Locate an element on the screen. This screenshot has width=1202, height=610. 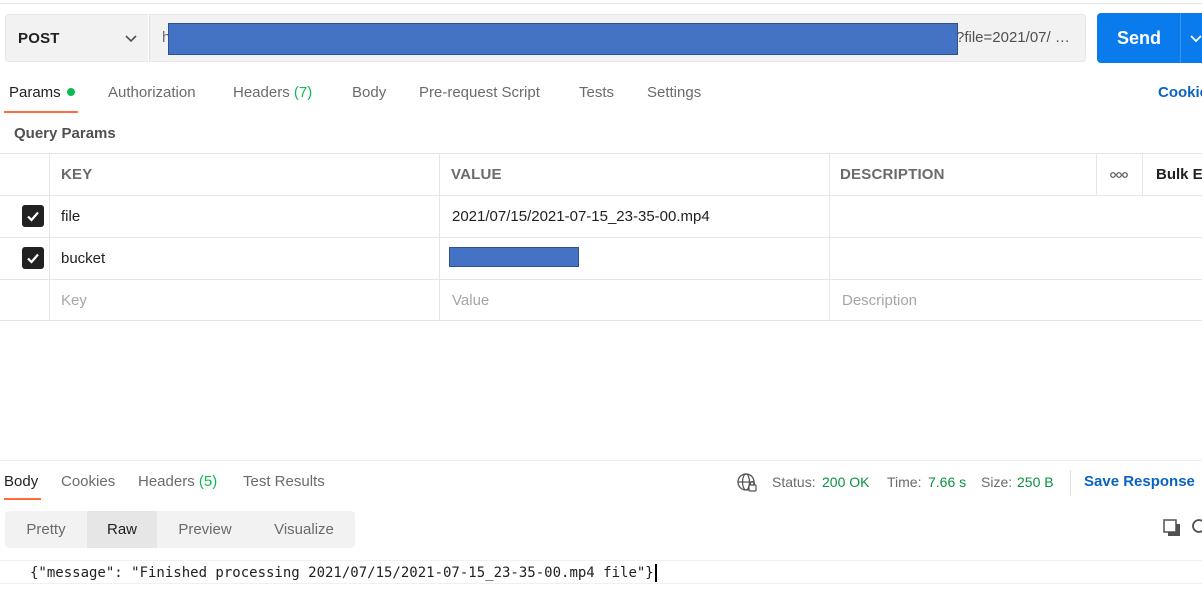
response-tab-cookies-label: Cookies is located at coordinates (88, 481).